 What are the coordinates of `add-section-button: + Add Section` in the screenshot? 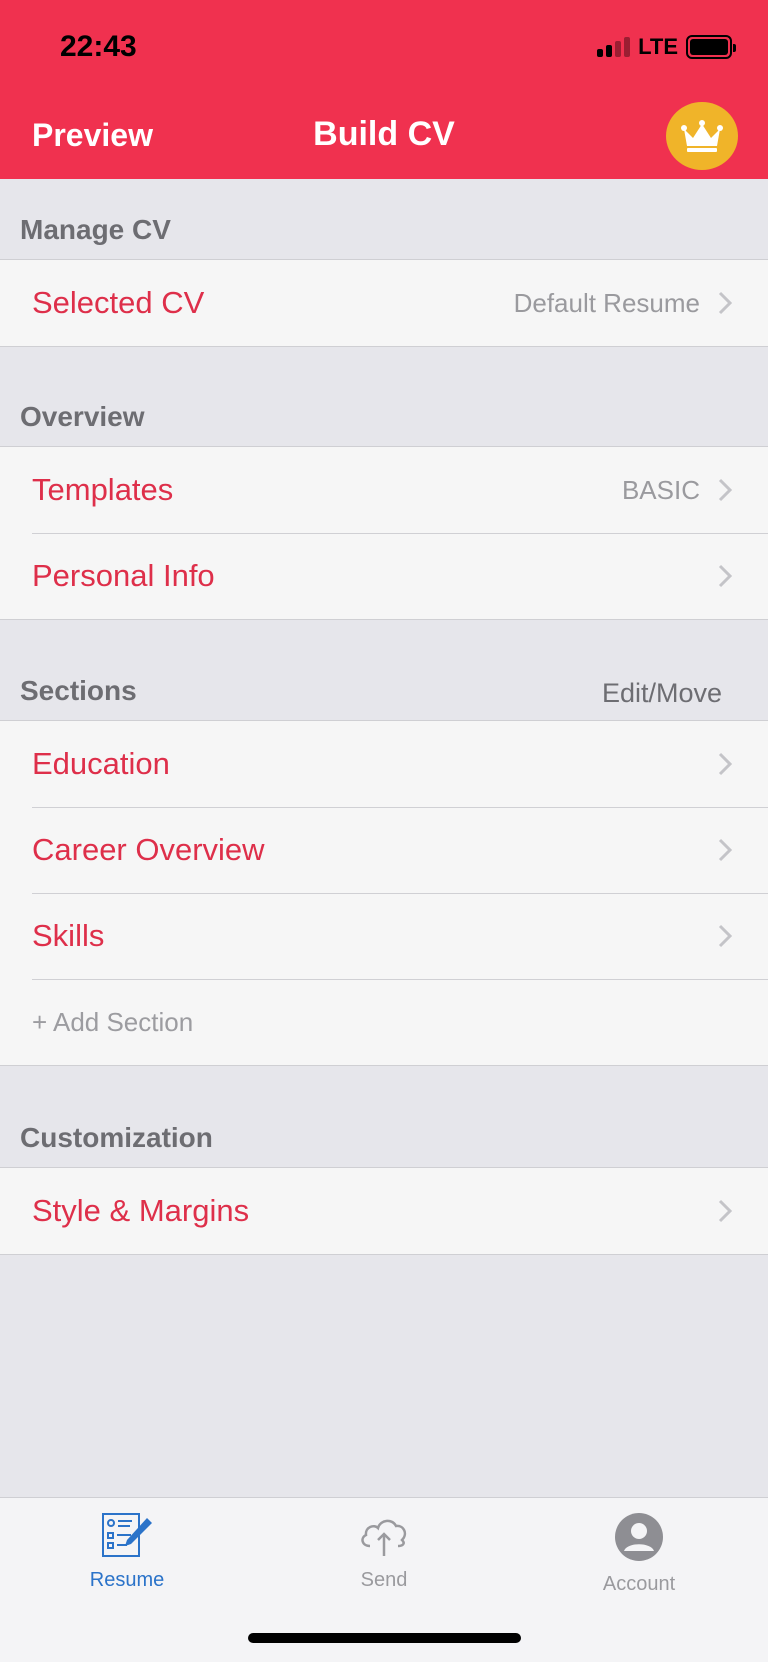 It's located at (384, 1022).